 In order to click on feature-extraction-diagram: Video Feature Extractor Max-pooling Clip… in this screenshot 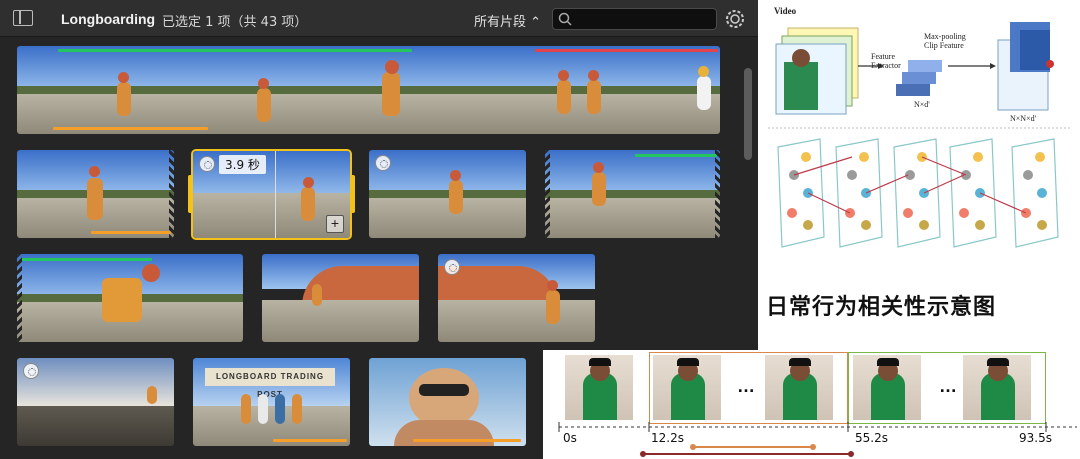, I will do `click(919, 67)`.